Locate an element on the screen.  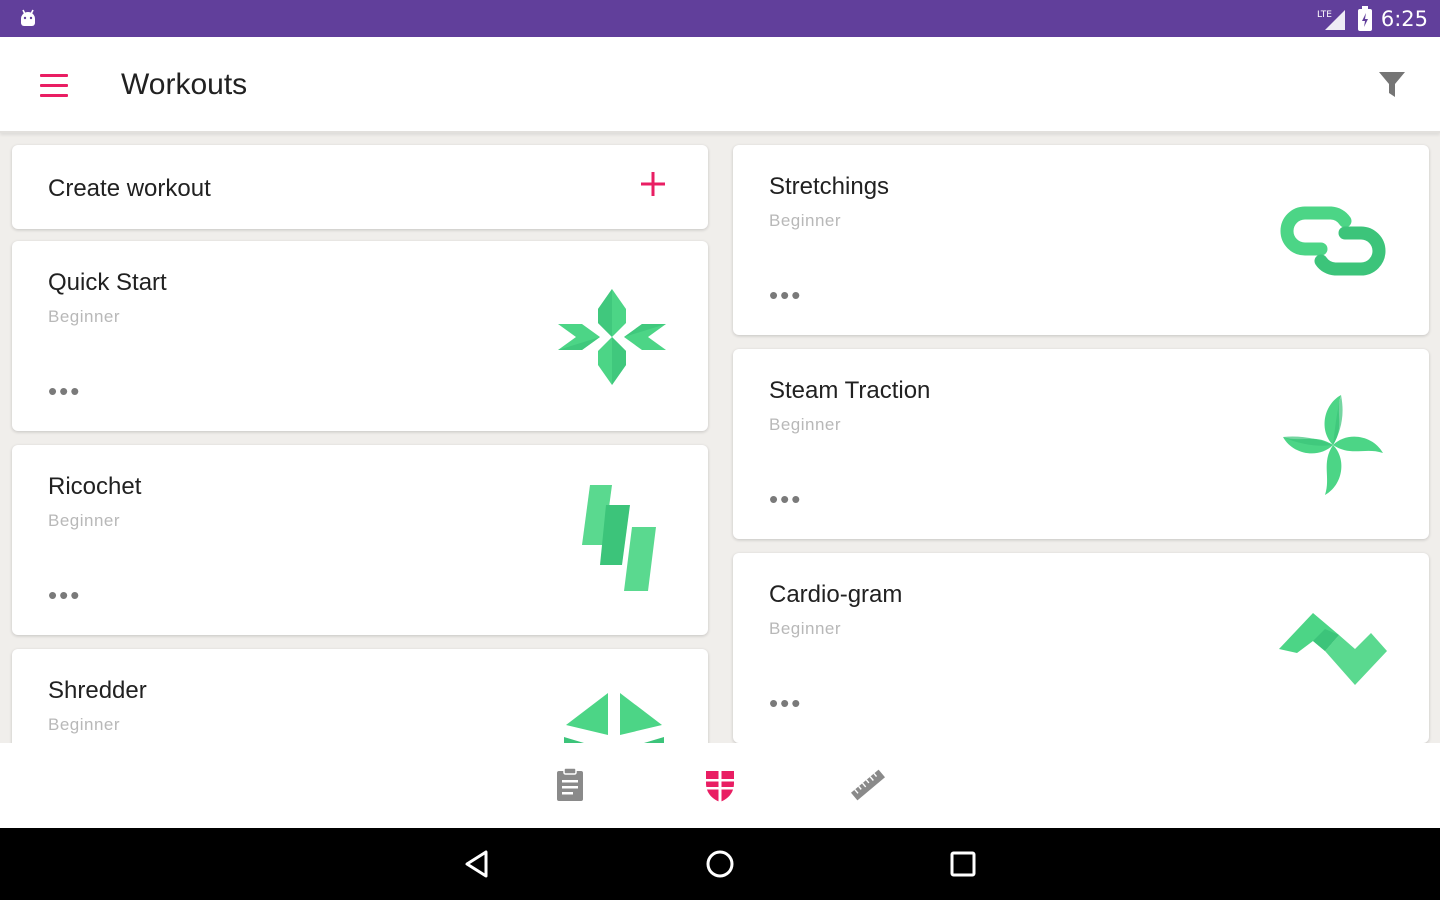
chain-link-icon is located at coordinates (1333, 241).